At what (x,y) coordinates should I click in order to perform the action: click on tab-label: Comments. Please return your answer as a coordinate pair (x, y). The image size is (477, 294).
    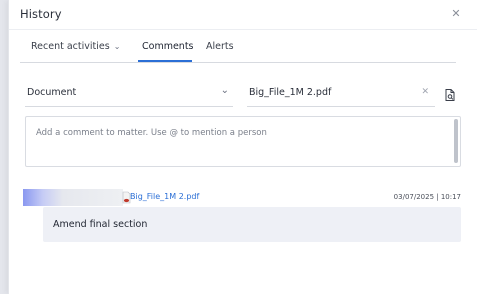
    Looking at the image, I should click on (168, 46).